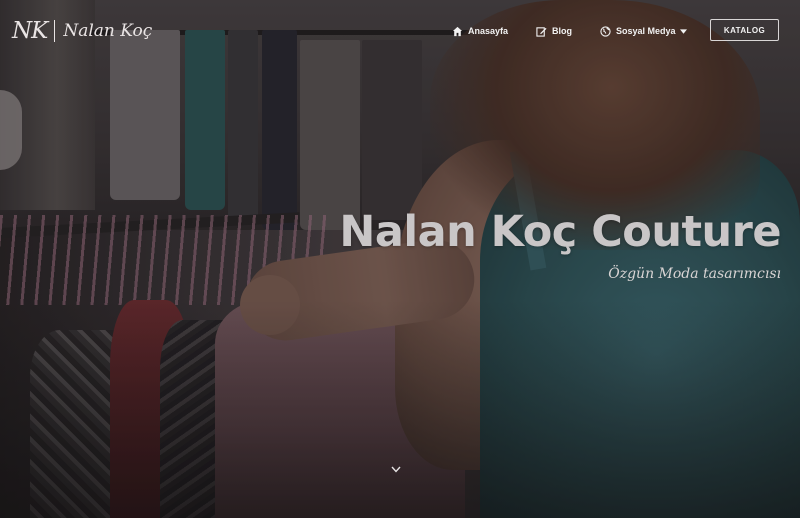 This screenshot has height=518, width=800. I want to click on chevron-down-icon, so click(396, 469).